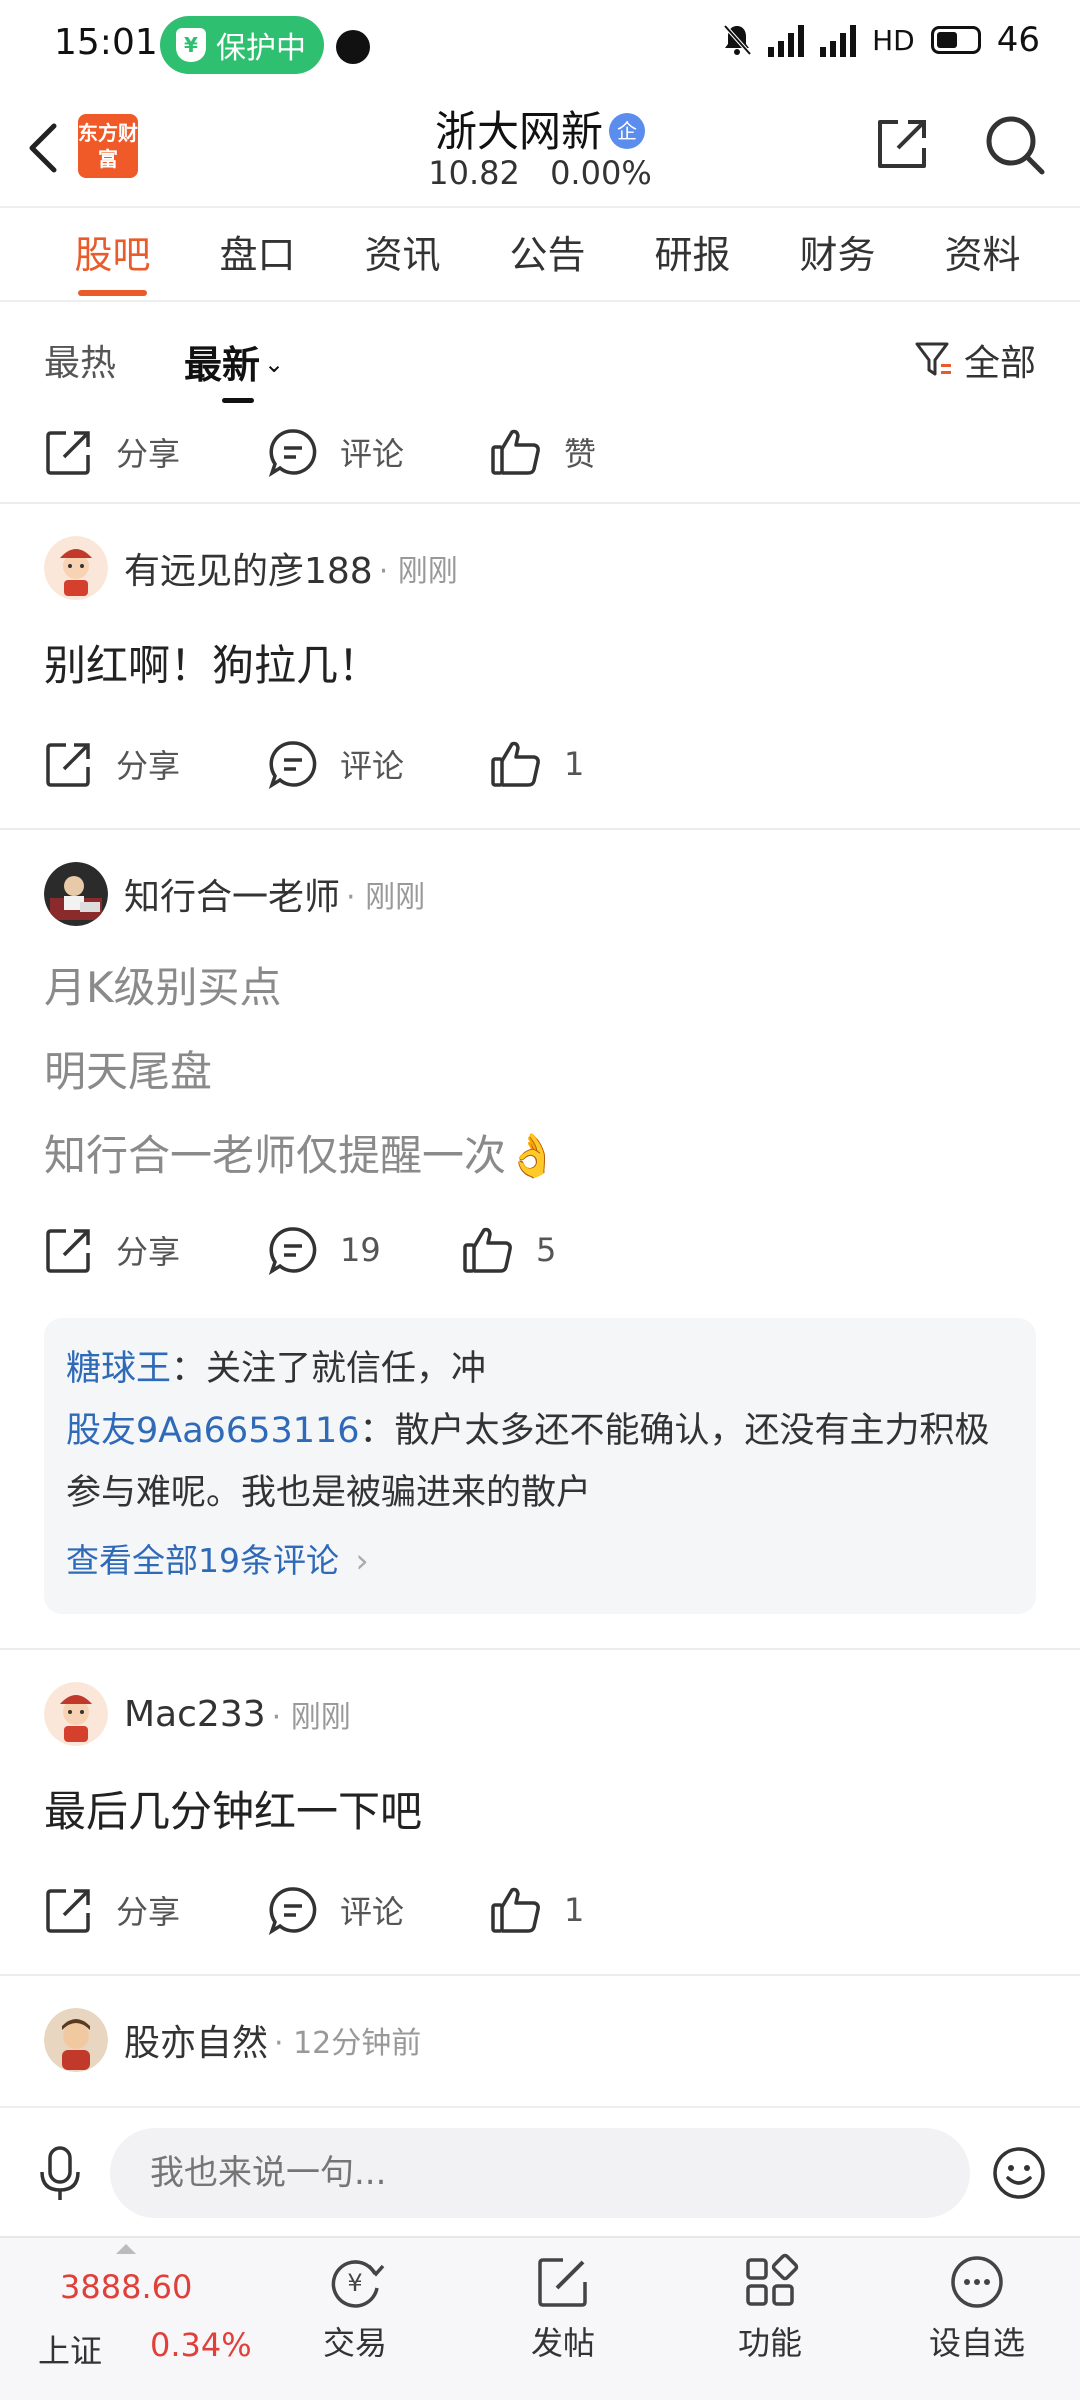 This screenshot has height=2400, width=1080. I want to click on microphone-icon, so click(60, 2174).